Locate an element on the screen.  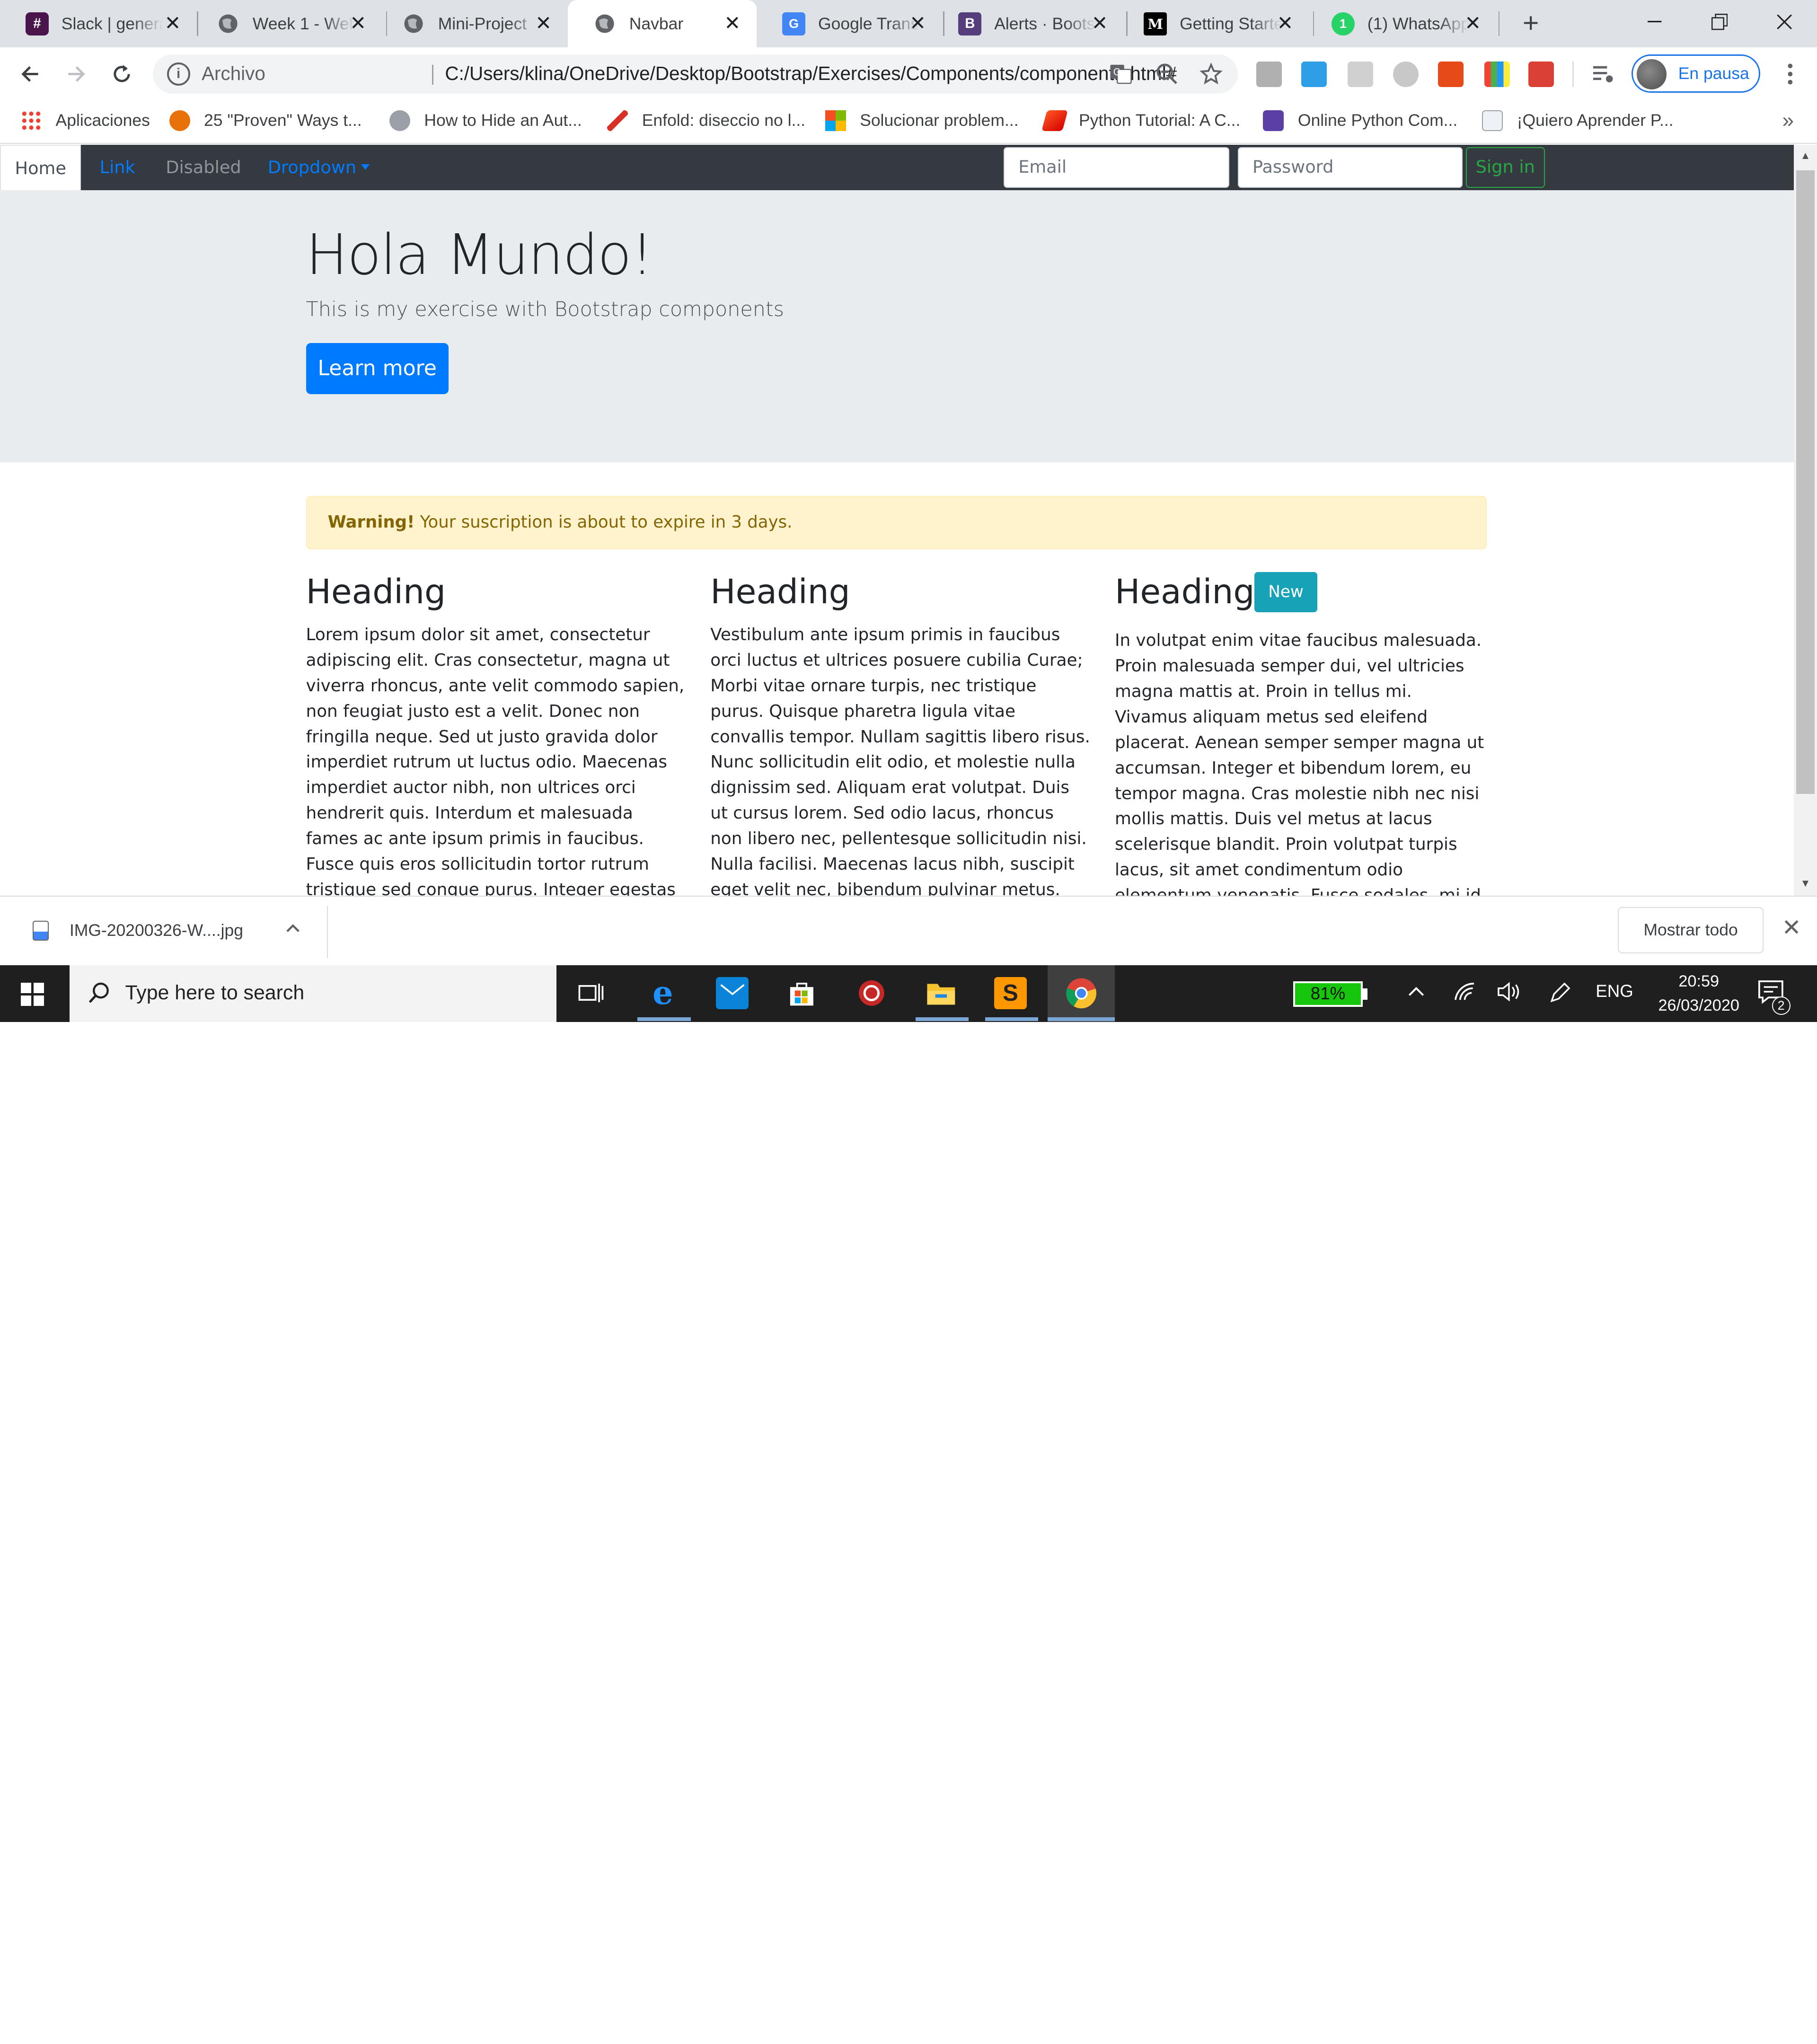
tab-title: Getting Started is located at coordinates (1231, 23).